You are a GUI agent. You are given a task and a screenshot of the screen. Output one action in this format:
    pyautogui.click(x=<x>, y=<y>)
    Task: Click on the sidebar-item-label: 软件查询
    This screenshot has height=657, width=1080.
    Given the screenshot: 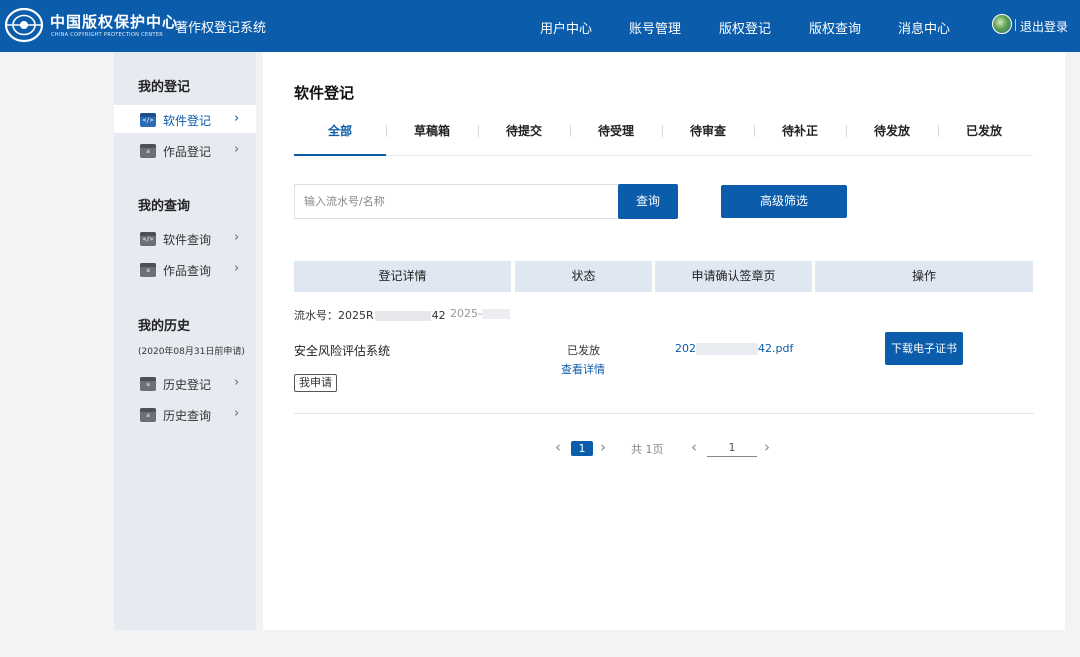 What is the action you would take?
    pyautogui.click(x=187, y=240)
    